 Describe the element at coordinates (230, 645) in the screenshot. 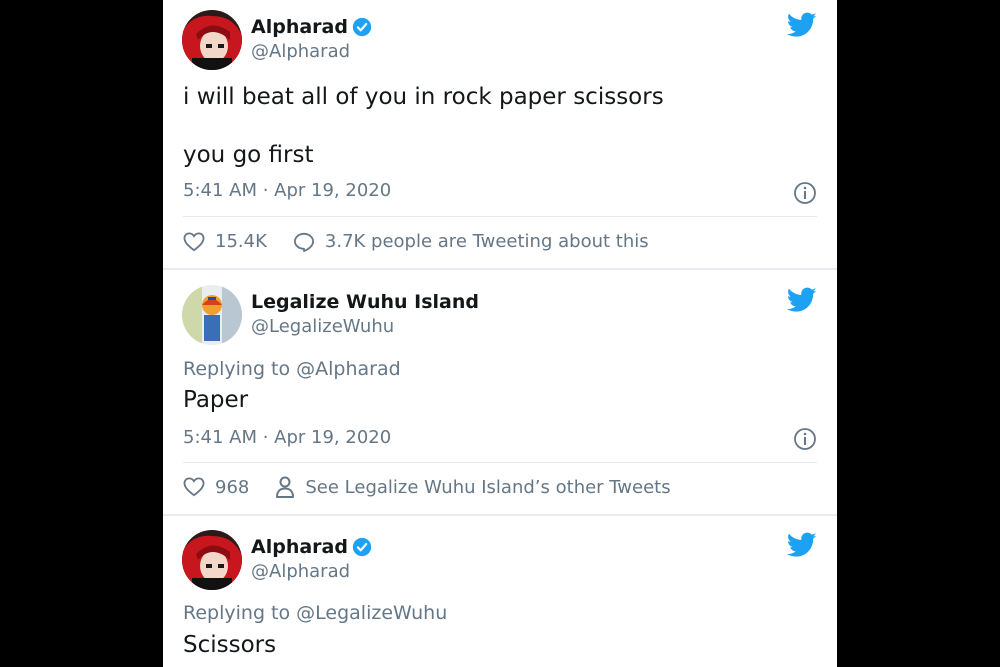

I see `tweet-text: Scissors` at that location.